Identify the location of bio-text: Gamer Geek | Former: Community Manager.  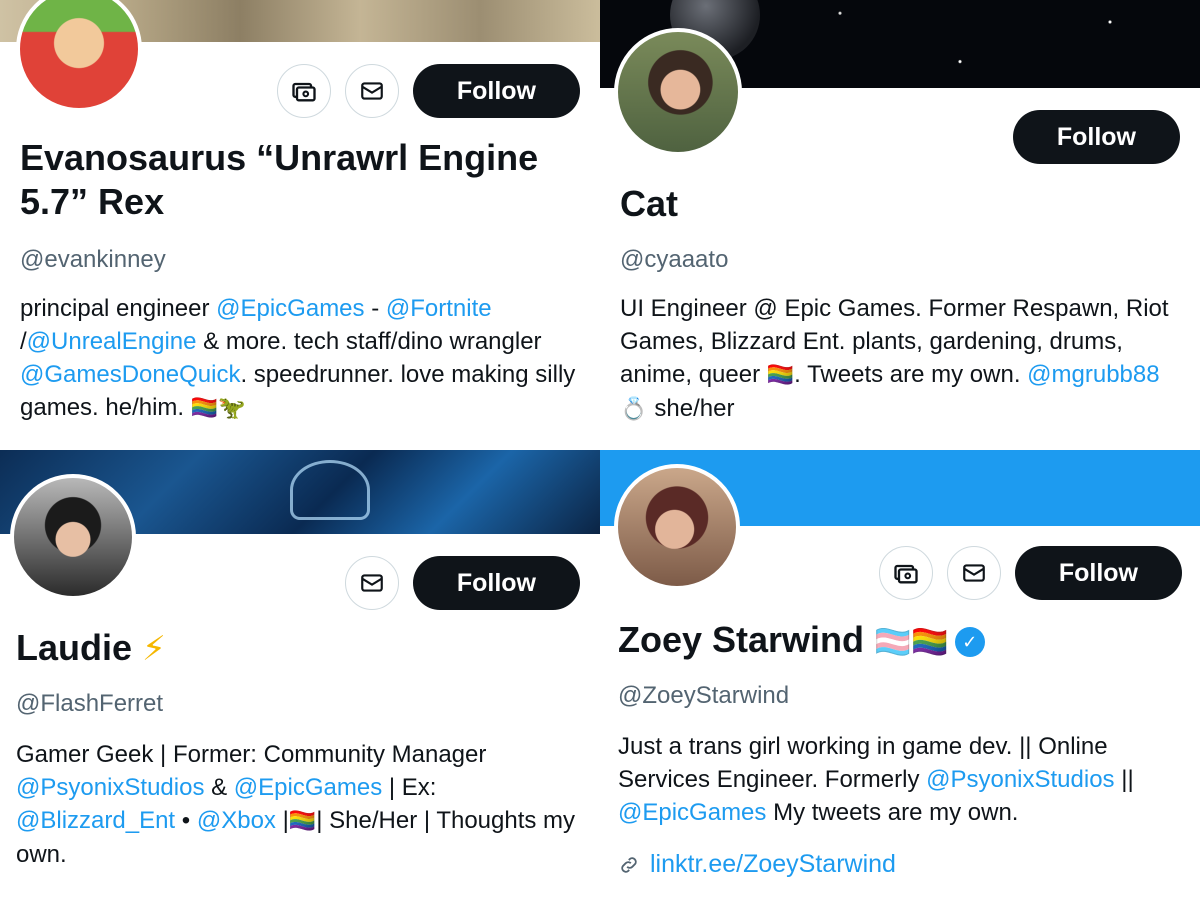
(251, 754).